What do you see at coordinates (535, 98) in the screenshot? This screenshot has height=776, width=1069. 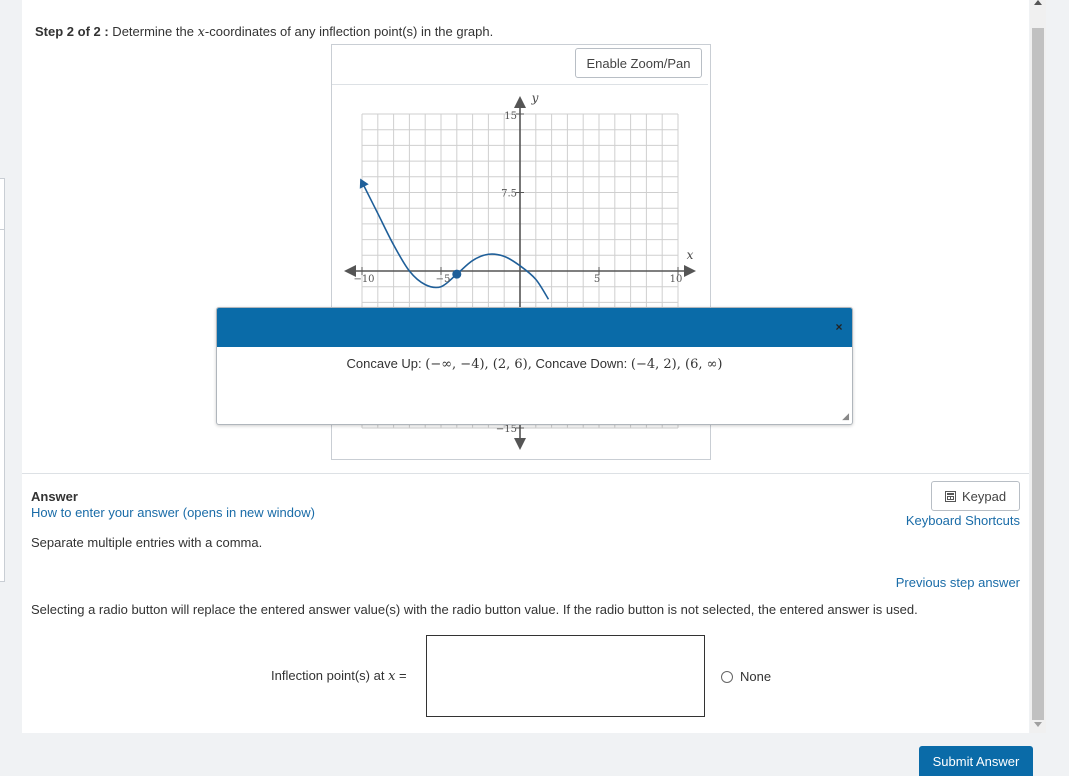 I see `y-axis-label: y` at bounding box center [535, 98].